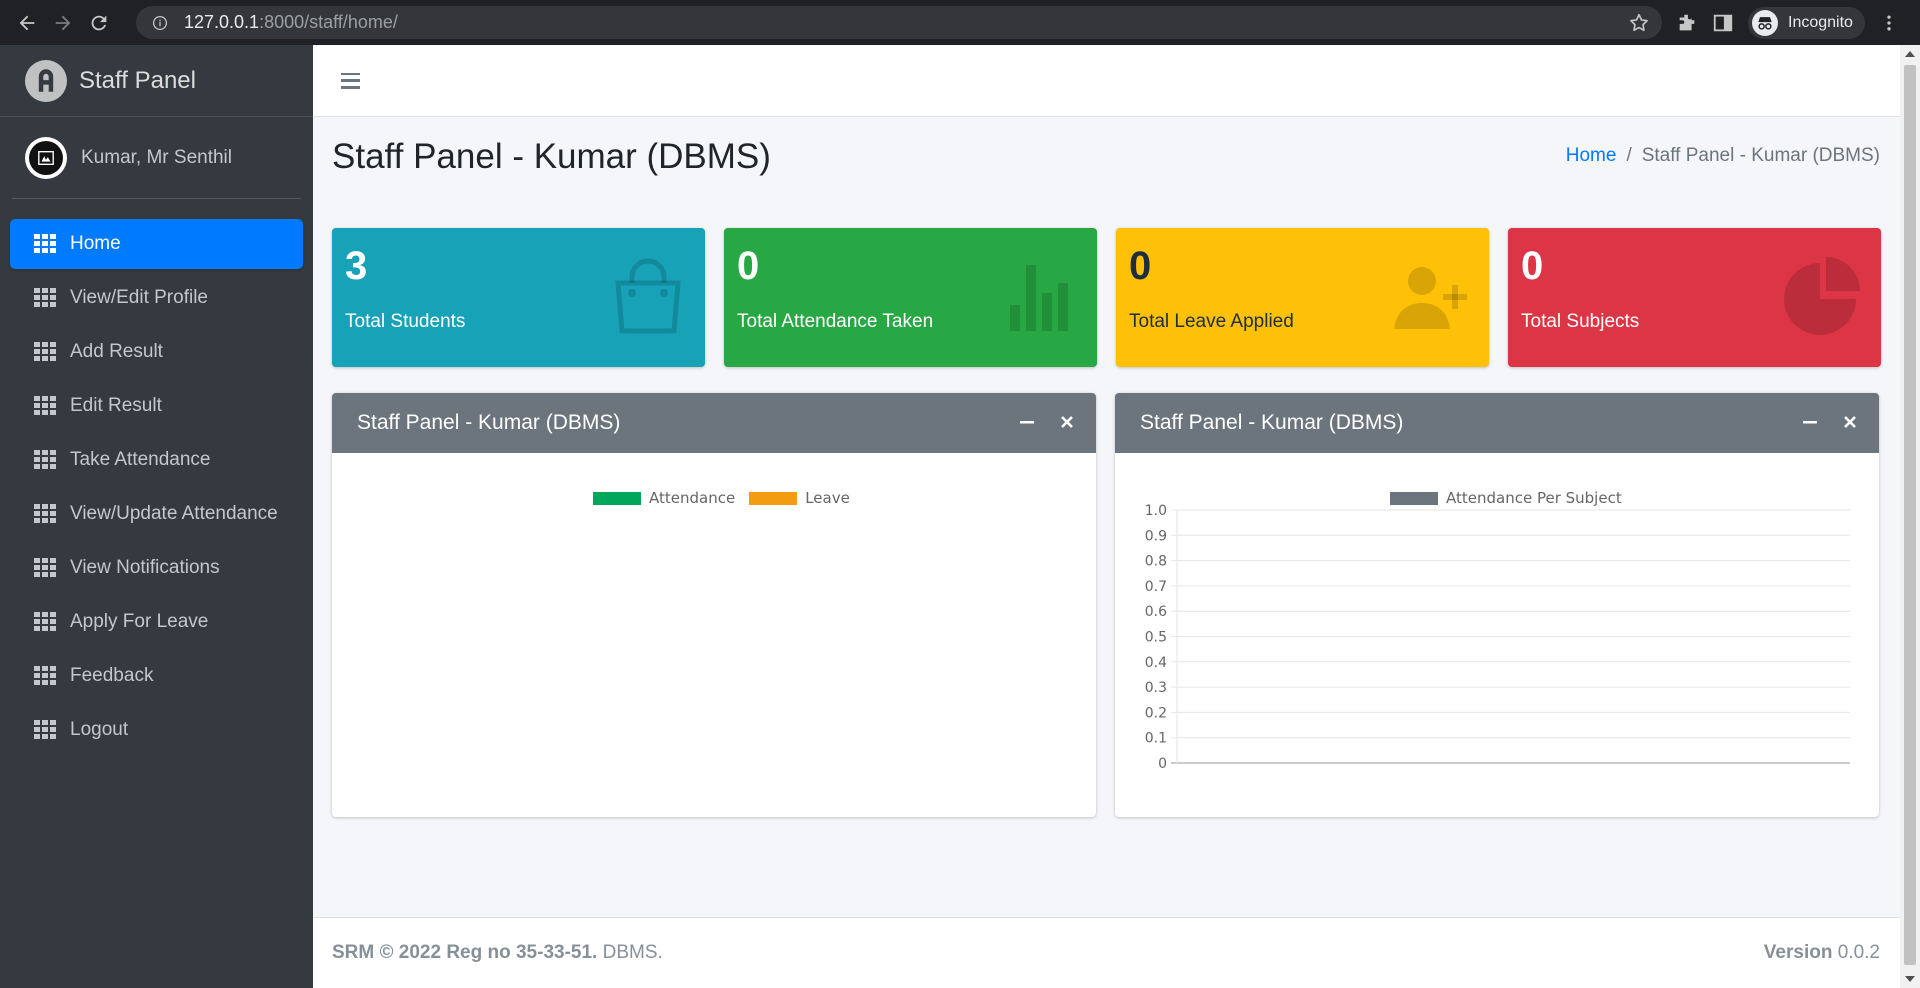  What do you see at coordinates (95, 243) in the screenshot?
I see `sidebar-item-label: Home` at bounding box center [95, 243].